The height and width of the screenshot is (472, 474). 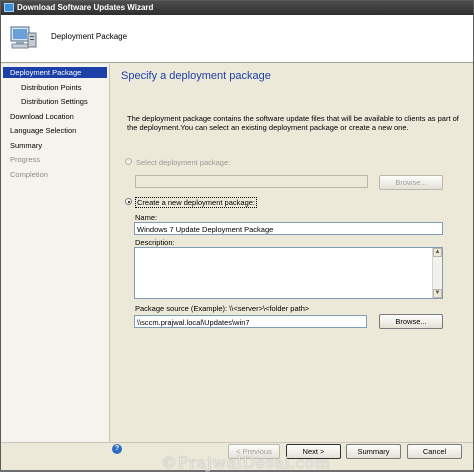 What do you see at coordinates (29, 174) in the screenshot?
I see `nav-item-completion: Completion` at bounding box center [29, 174].